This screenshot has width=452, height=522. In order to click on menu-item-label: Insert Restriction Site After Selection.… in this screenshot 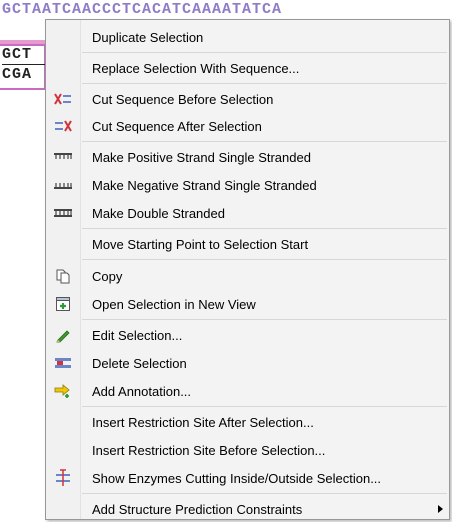, I will do `click(203, 422)`.